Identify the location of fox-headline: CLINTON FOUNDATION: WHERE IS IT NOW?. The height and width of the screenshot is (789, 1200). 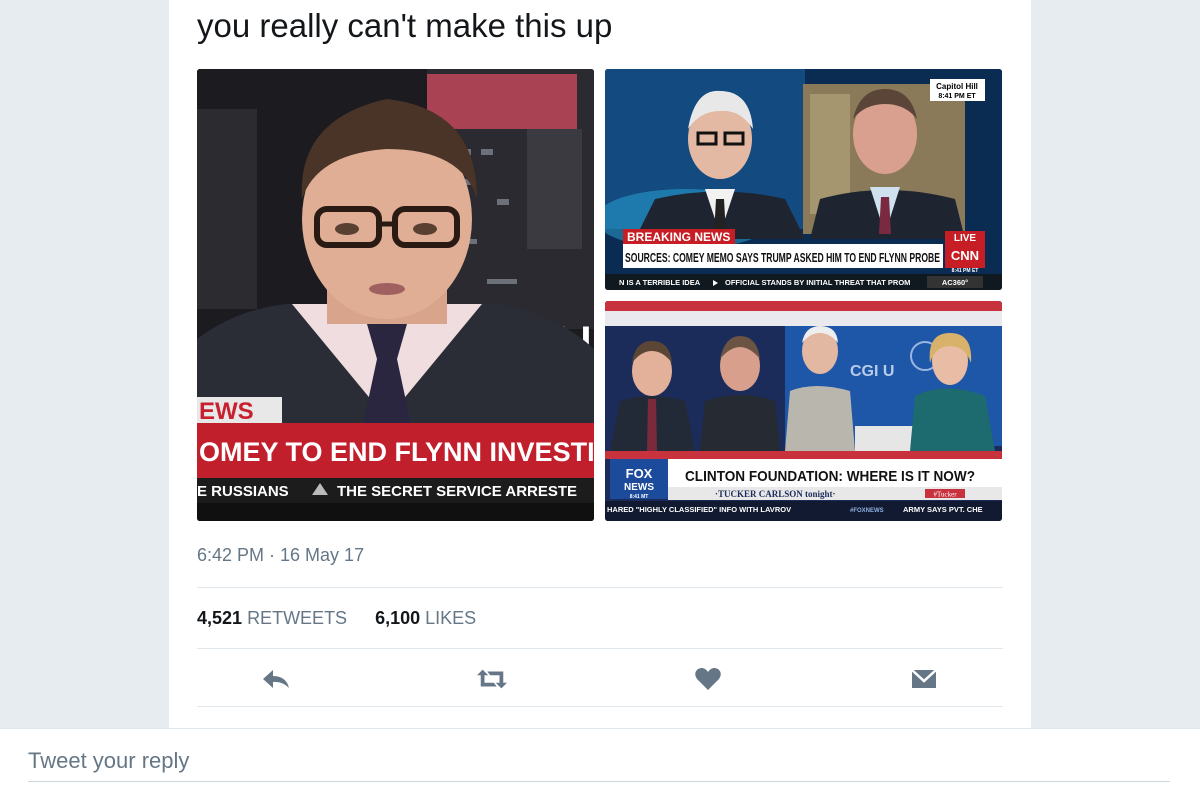
(830, 476).